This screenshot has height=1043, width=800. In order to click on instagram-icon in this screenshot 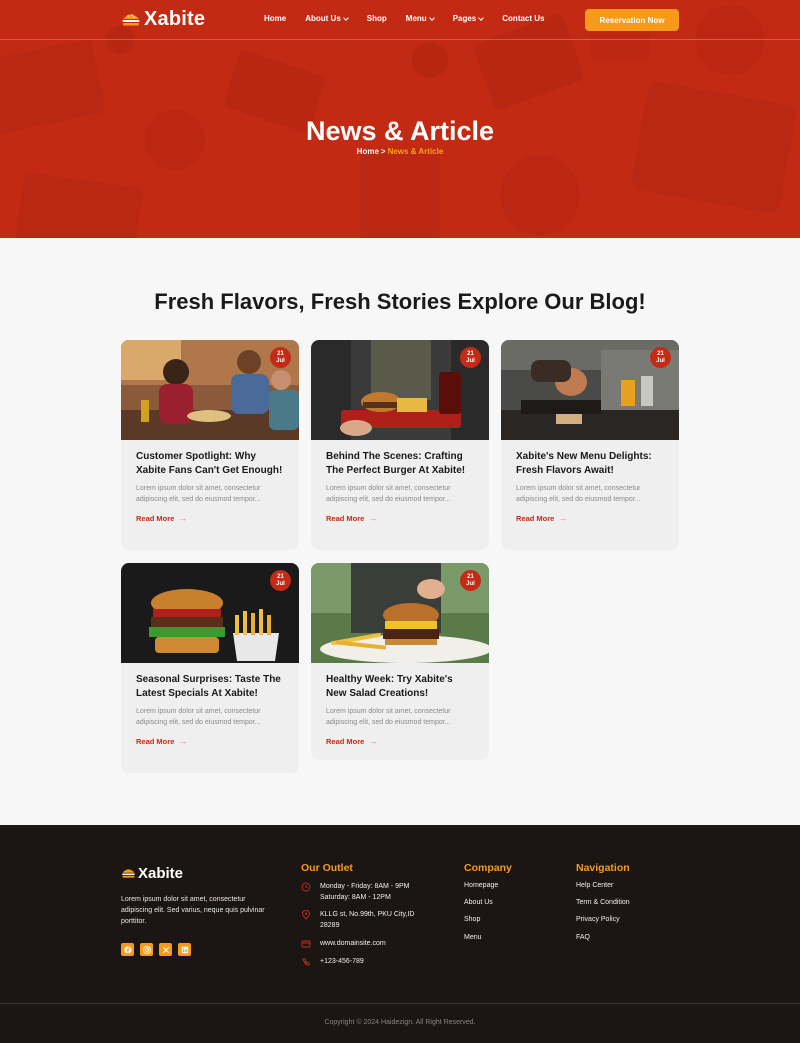, I will do `click(146, 949)`.